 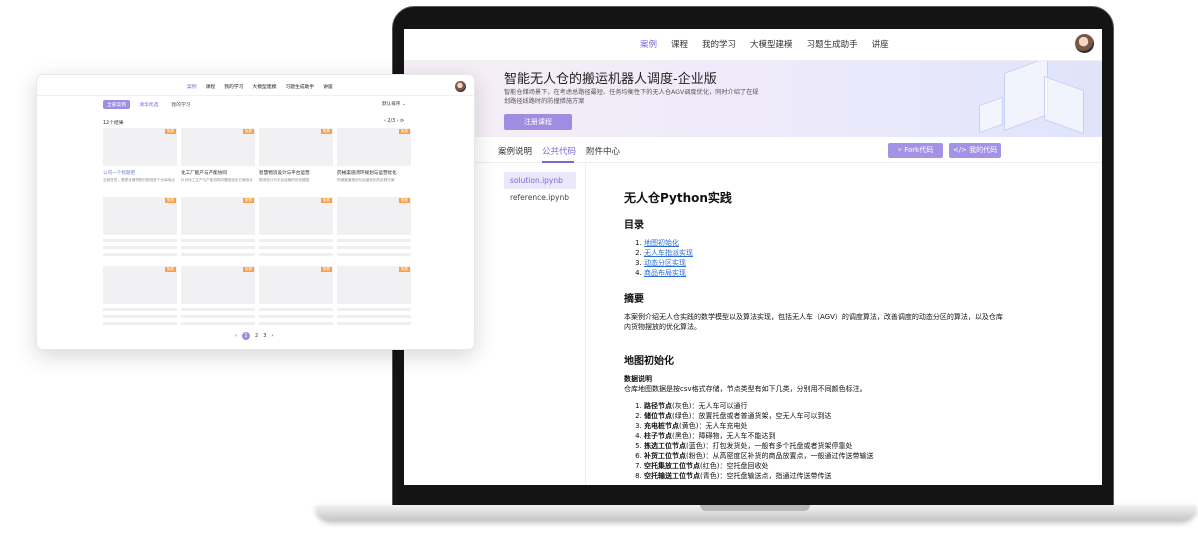 What do you see at coordinates (753, 150) in the screenshot?
I see `content-tabs: 案例说明 公共代码 附件中心 ⑂ Fork代码 </> 我的代码` at bounding box center [753, 150].